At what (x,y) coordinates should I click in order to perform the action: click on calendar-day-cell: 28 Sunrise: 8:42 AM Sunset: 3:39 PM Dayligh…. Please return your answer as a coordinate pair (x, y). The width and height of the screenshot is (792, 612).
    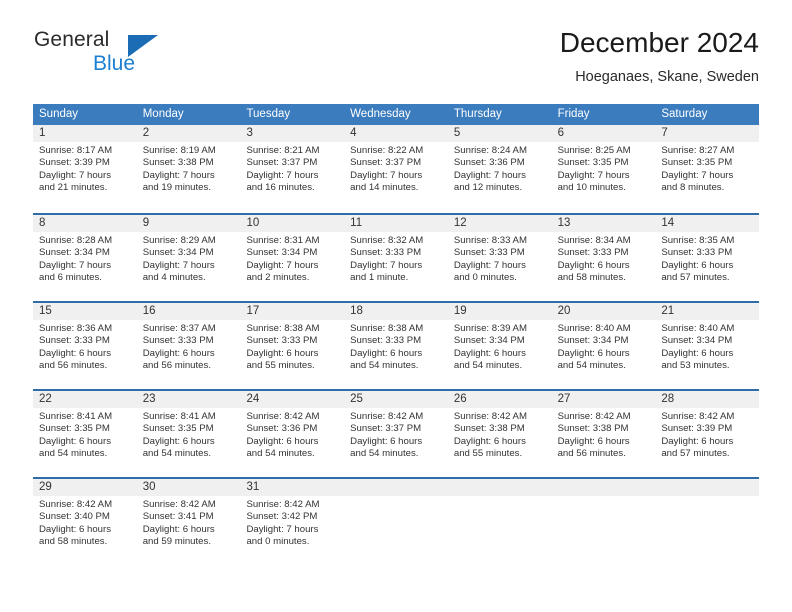
    Looking at the image, I should click on (707, 434).